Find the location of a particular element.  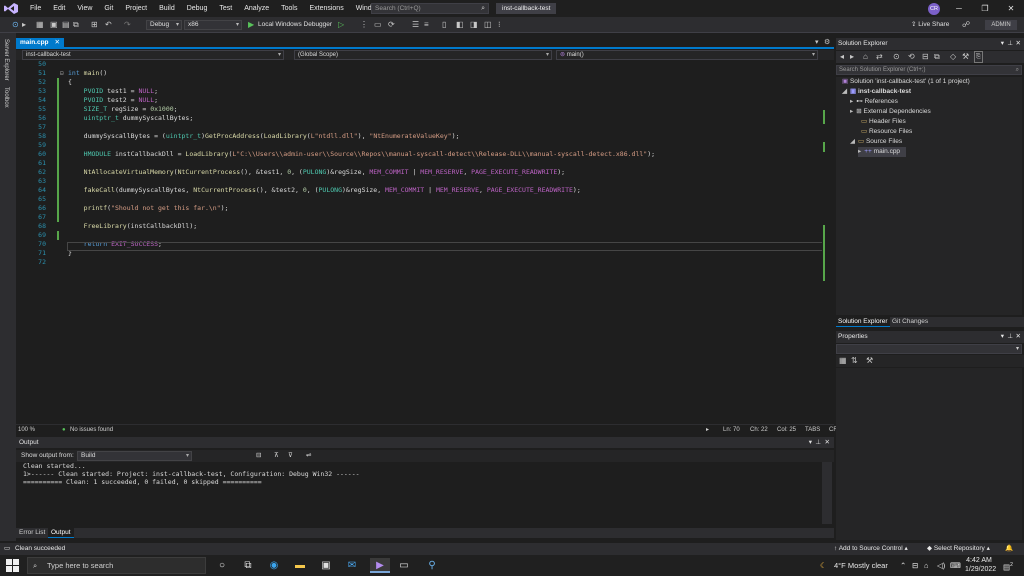

start-debugging-button: Local Windows Debugger is located at coordinates (295, 25).